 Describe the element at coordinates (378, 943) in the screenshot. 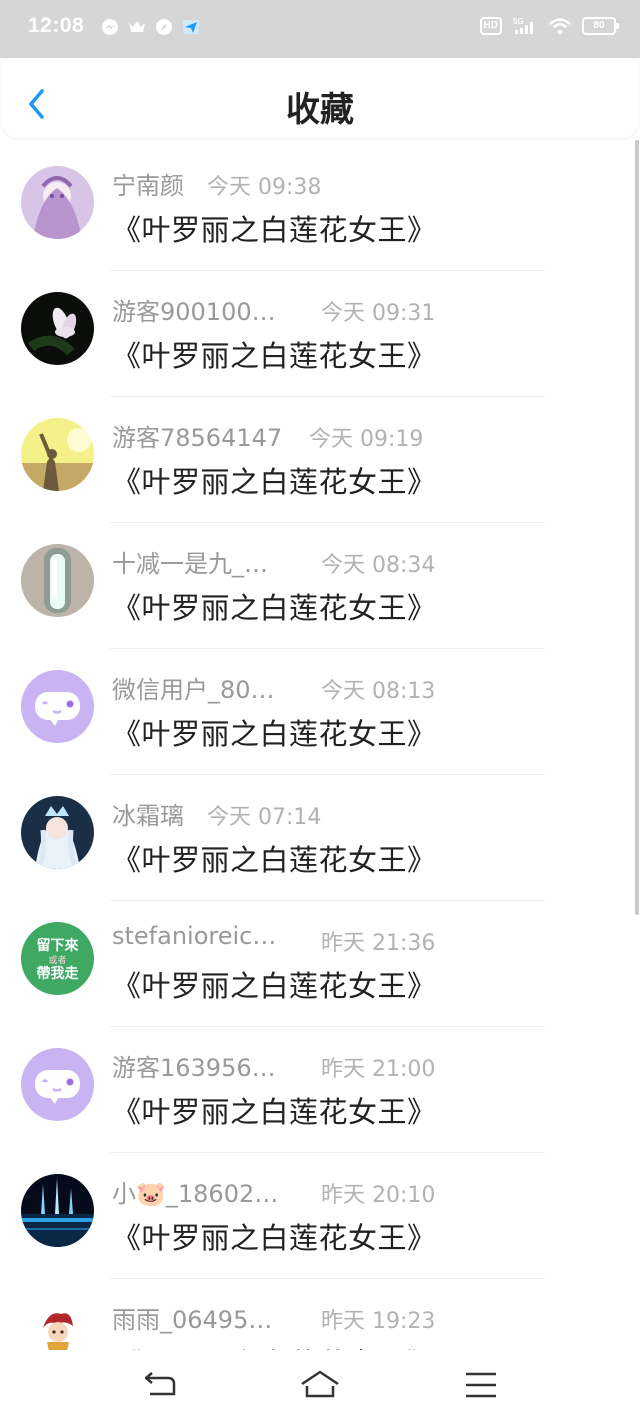

I see `timestamp: 昨天 21:36` at that location.